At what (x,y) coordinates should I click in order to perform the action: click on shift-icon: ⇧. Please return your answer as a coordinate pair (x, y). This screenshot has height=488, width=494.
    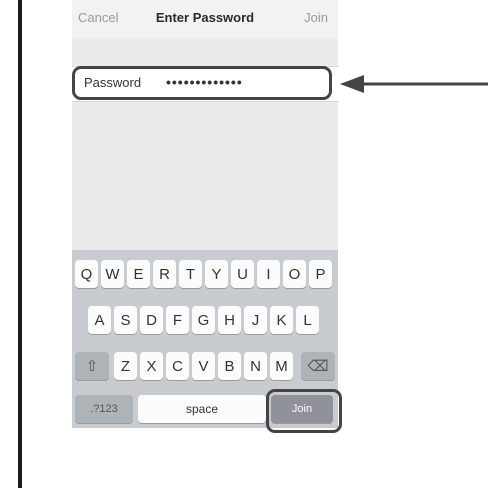
    Looking at the image, I should click on (92, 366).